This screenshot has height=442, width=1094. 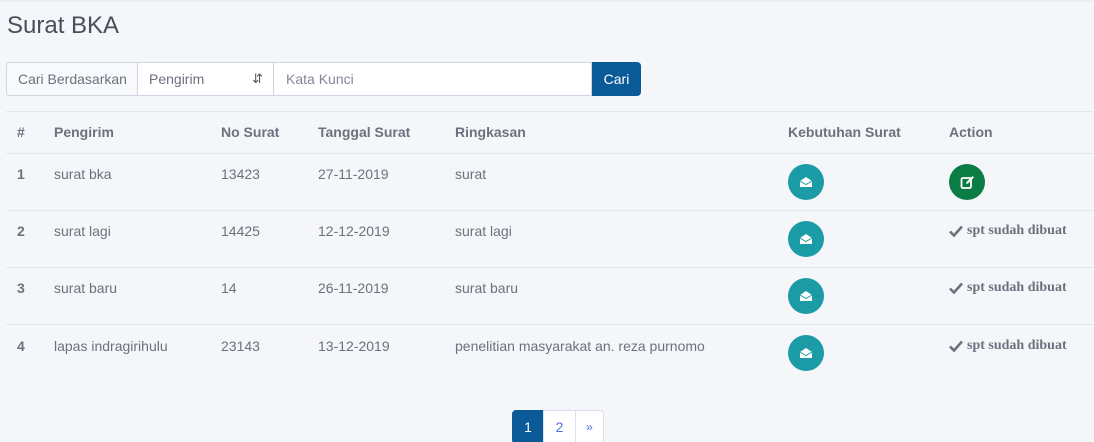 I want to click on table-top-border, so click(x=550, y=111).